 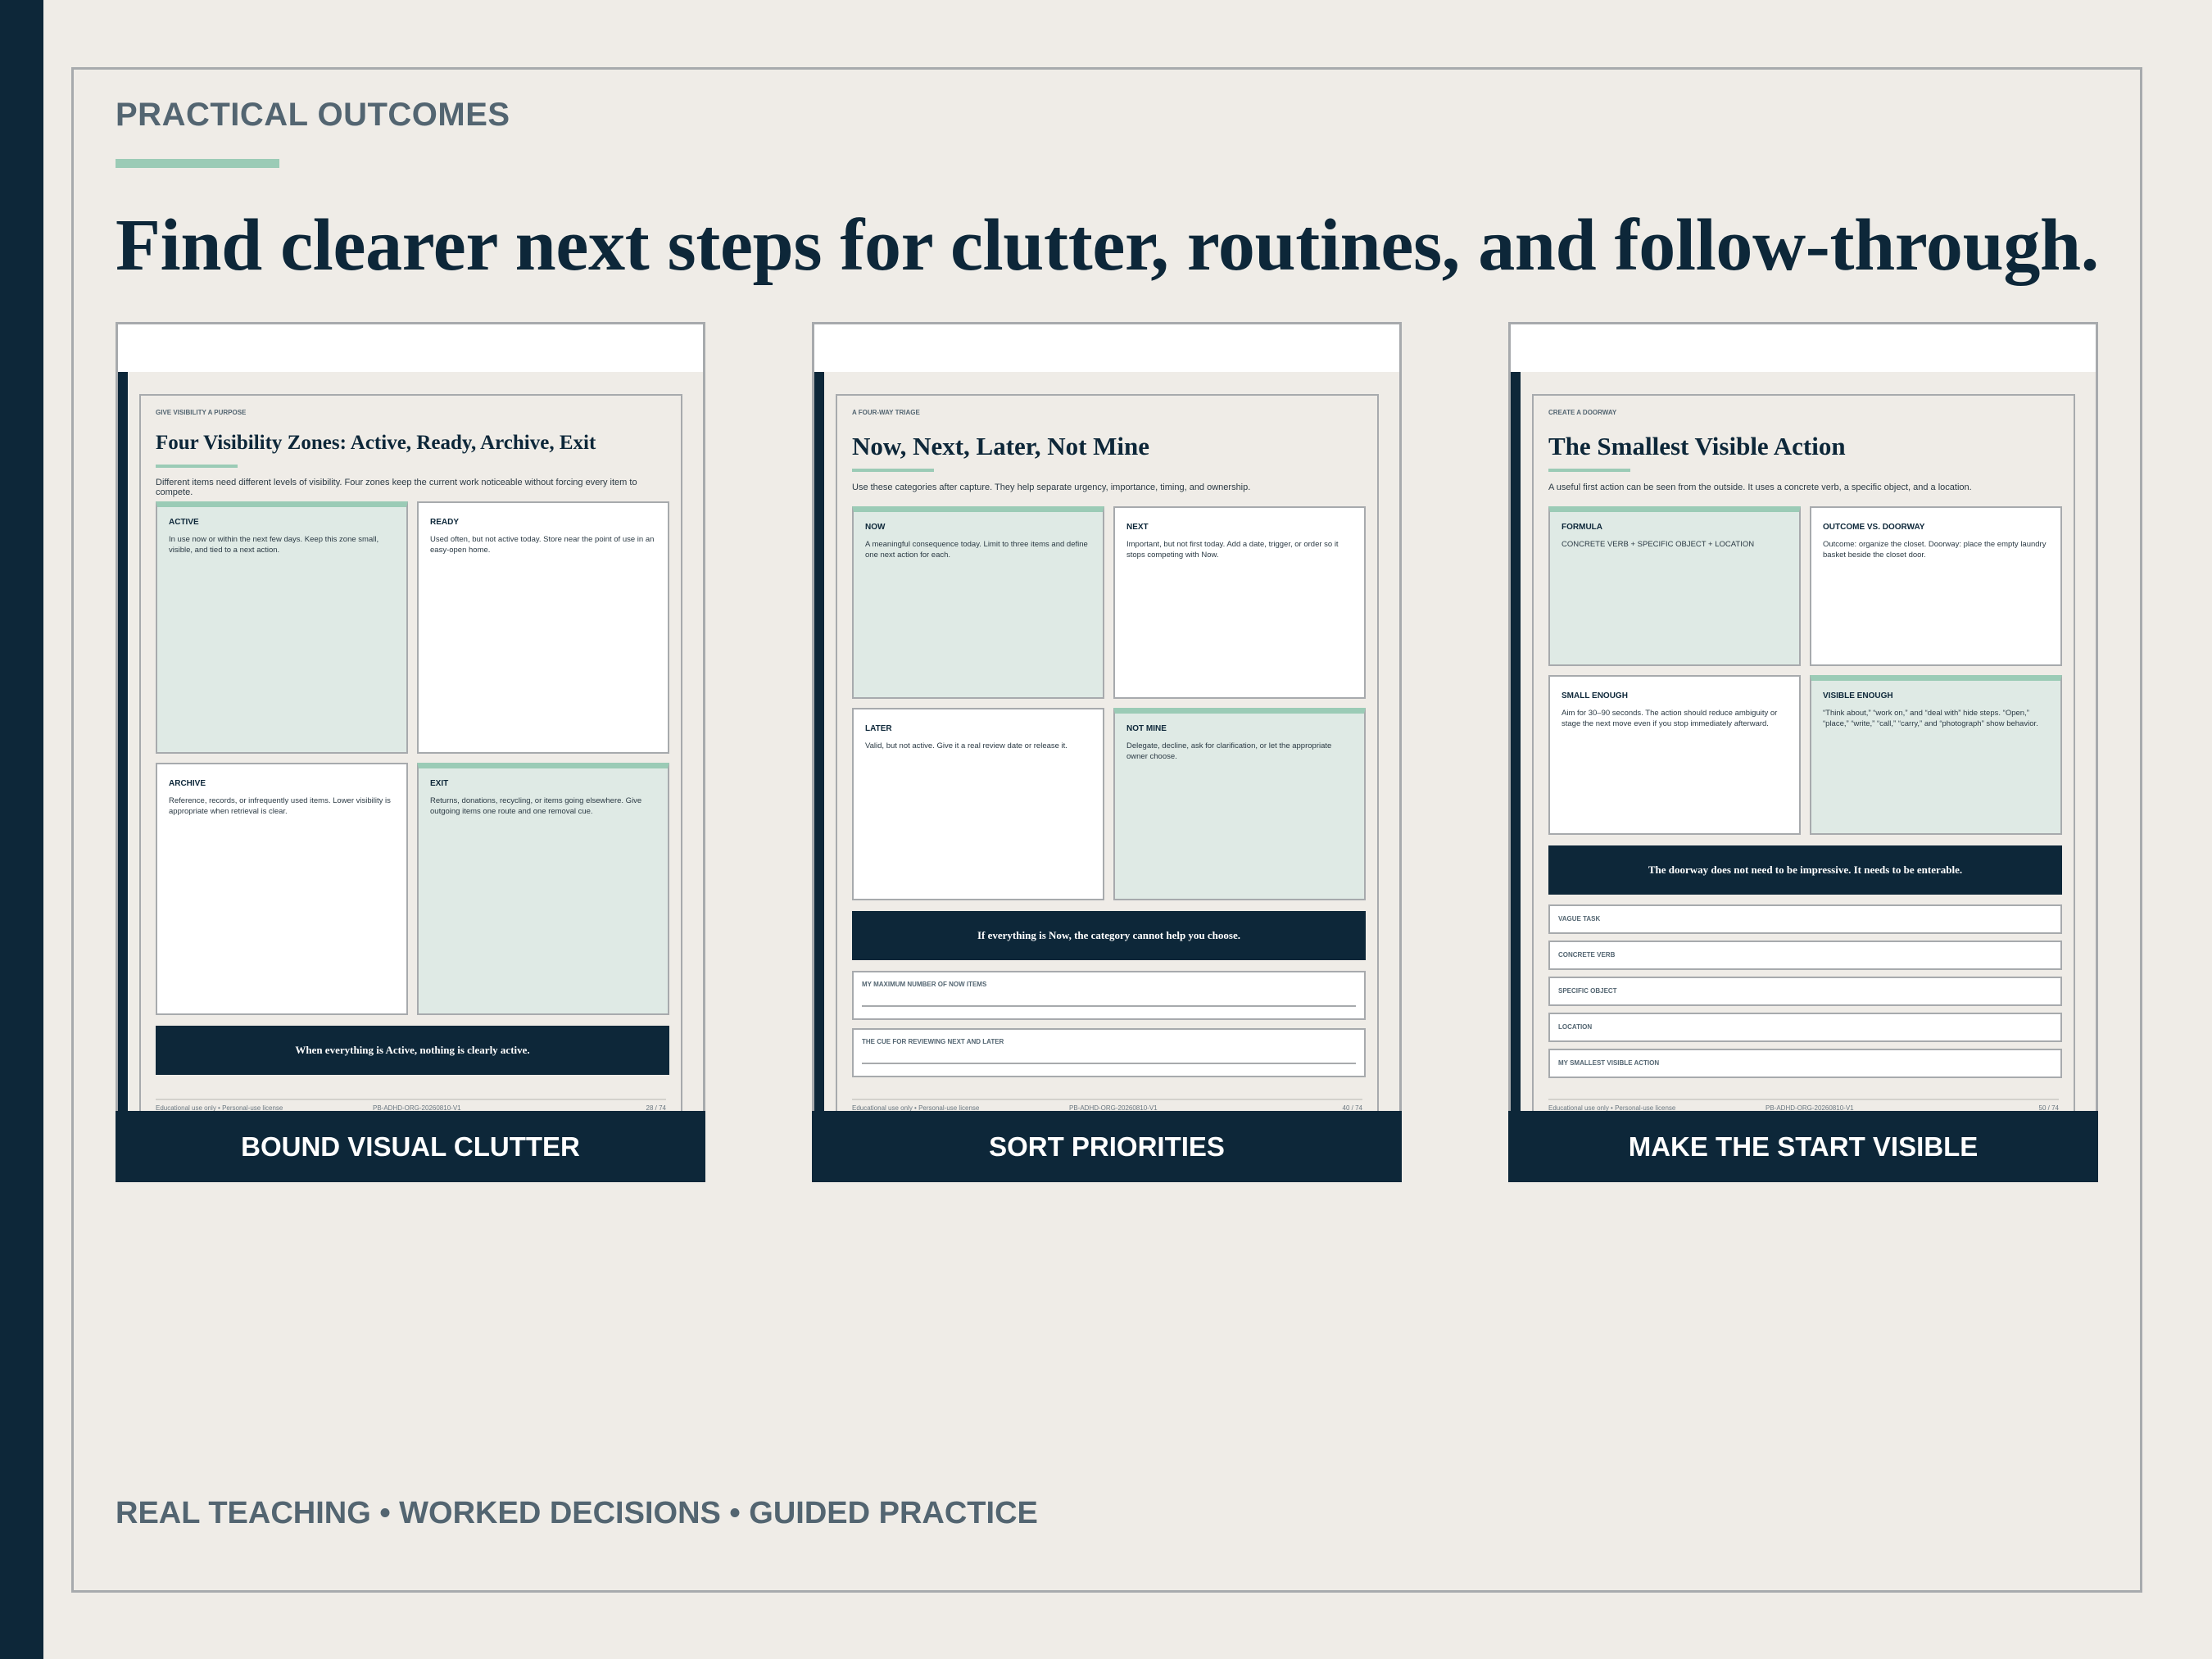 What do you see at coordinates (187, 783) in the screenshot?
I see `box-label: ARCHIVE` at bounding box center [187, 783].